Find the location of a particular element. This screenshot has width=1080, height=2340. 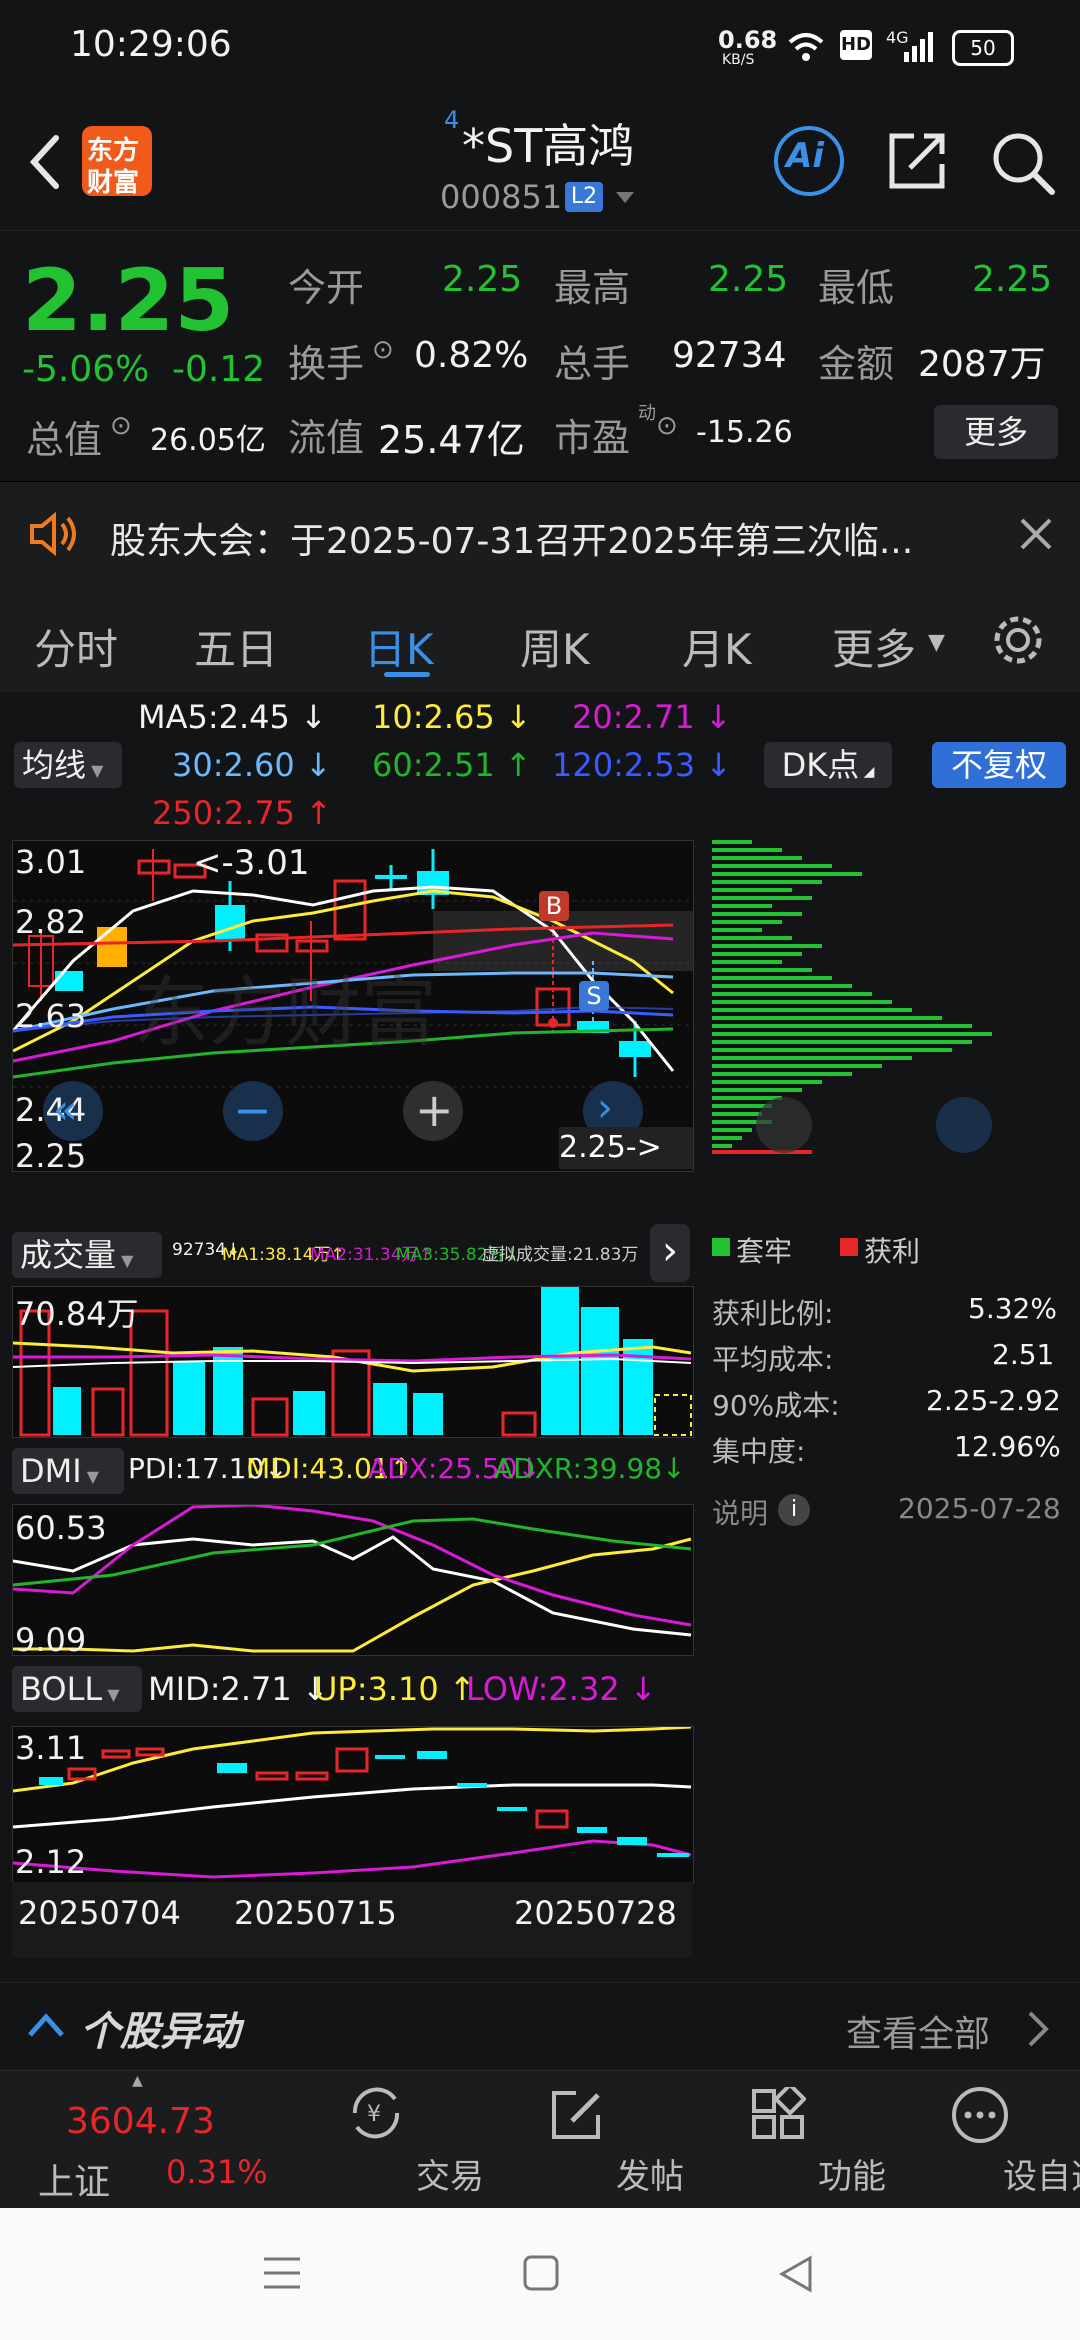

pe-type: 动 is located at coordinates (647, 413).